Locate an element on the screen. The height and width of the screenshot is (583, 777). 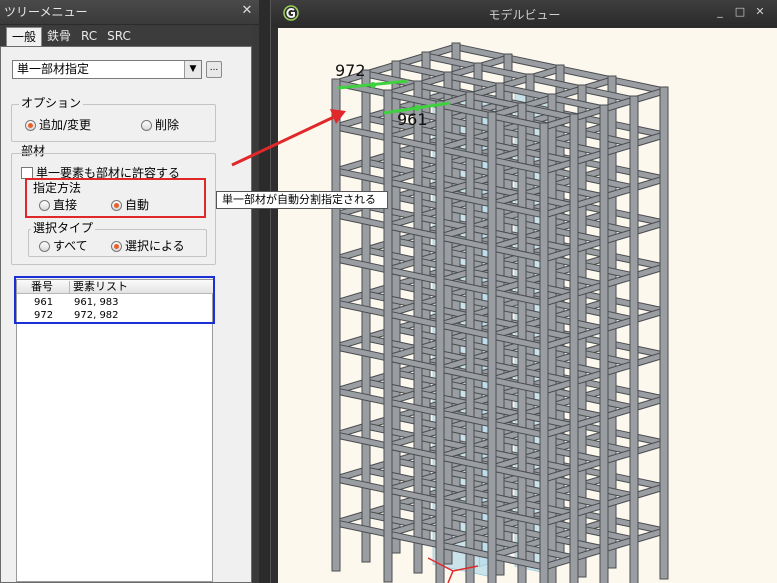
radio-delete-label: 削除 is located at coordinates (167, 125).